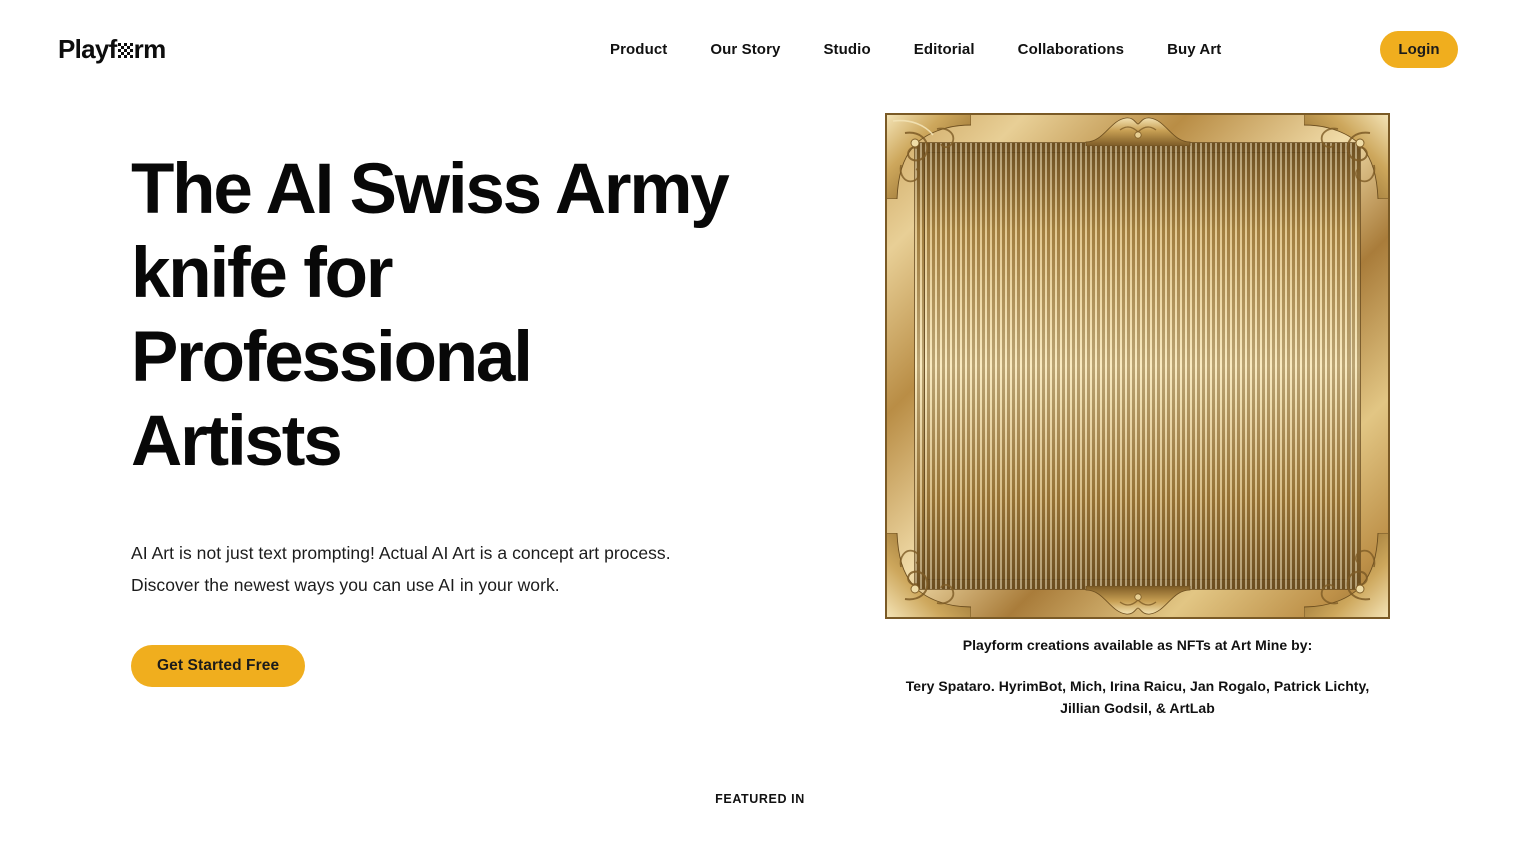  I want to click on nav-item-product: Product, so click(638, 49).